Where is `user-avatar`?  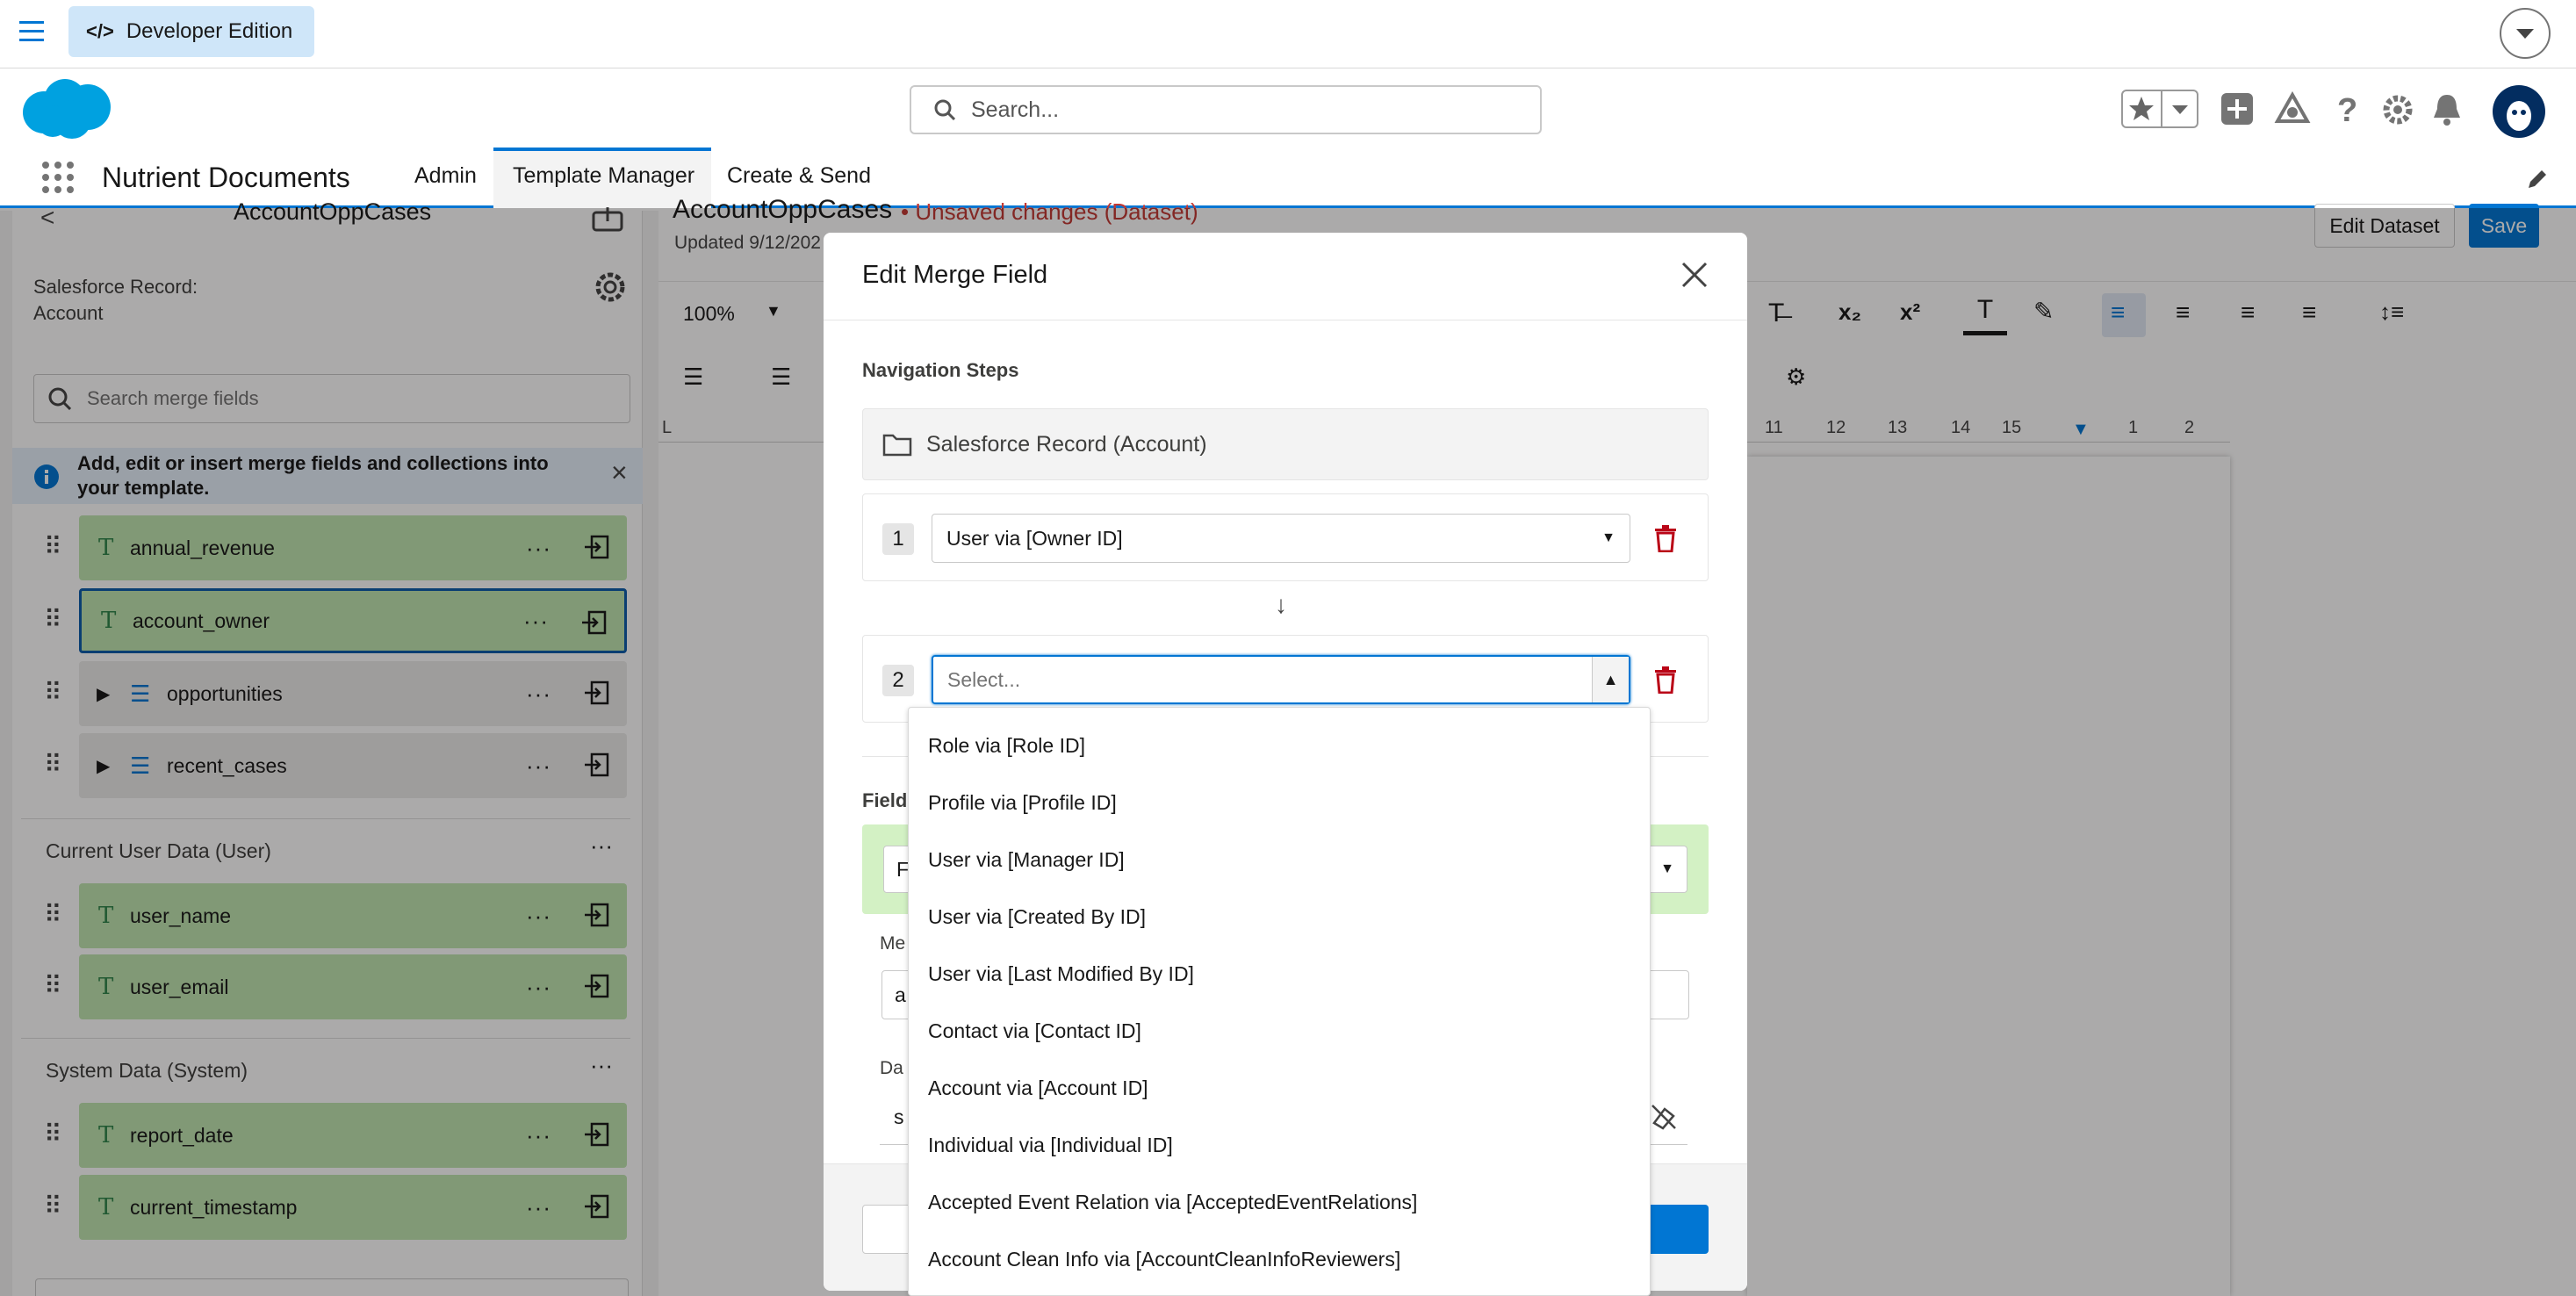 user-avatar is located at coordinates (2519, 111).